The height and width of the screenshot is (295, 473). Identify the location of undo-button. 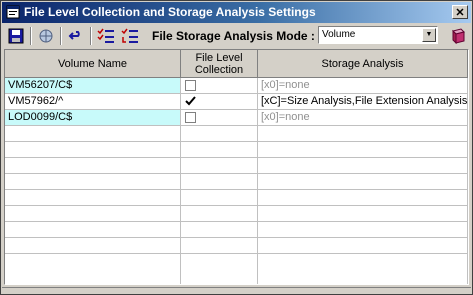
(76, 36).